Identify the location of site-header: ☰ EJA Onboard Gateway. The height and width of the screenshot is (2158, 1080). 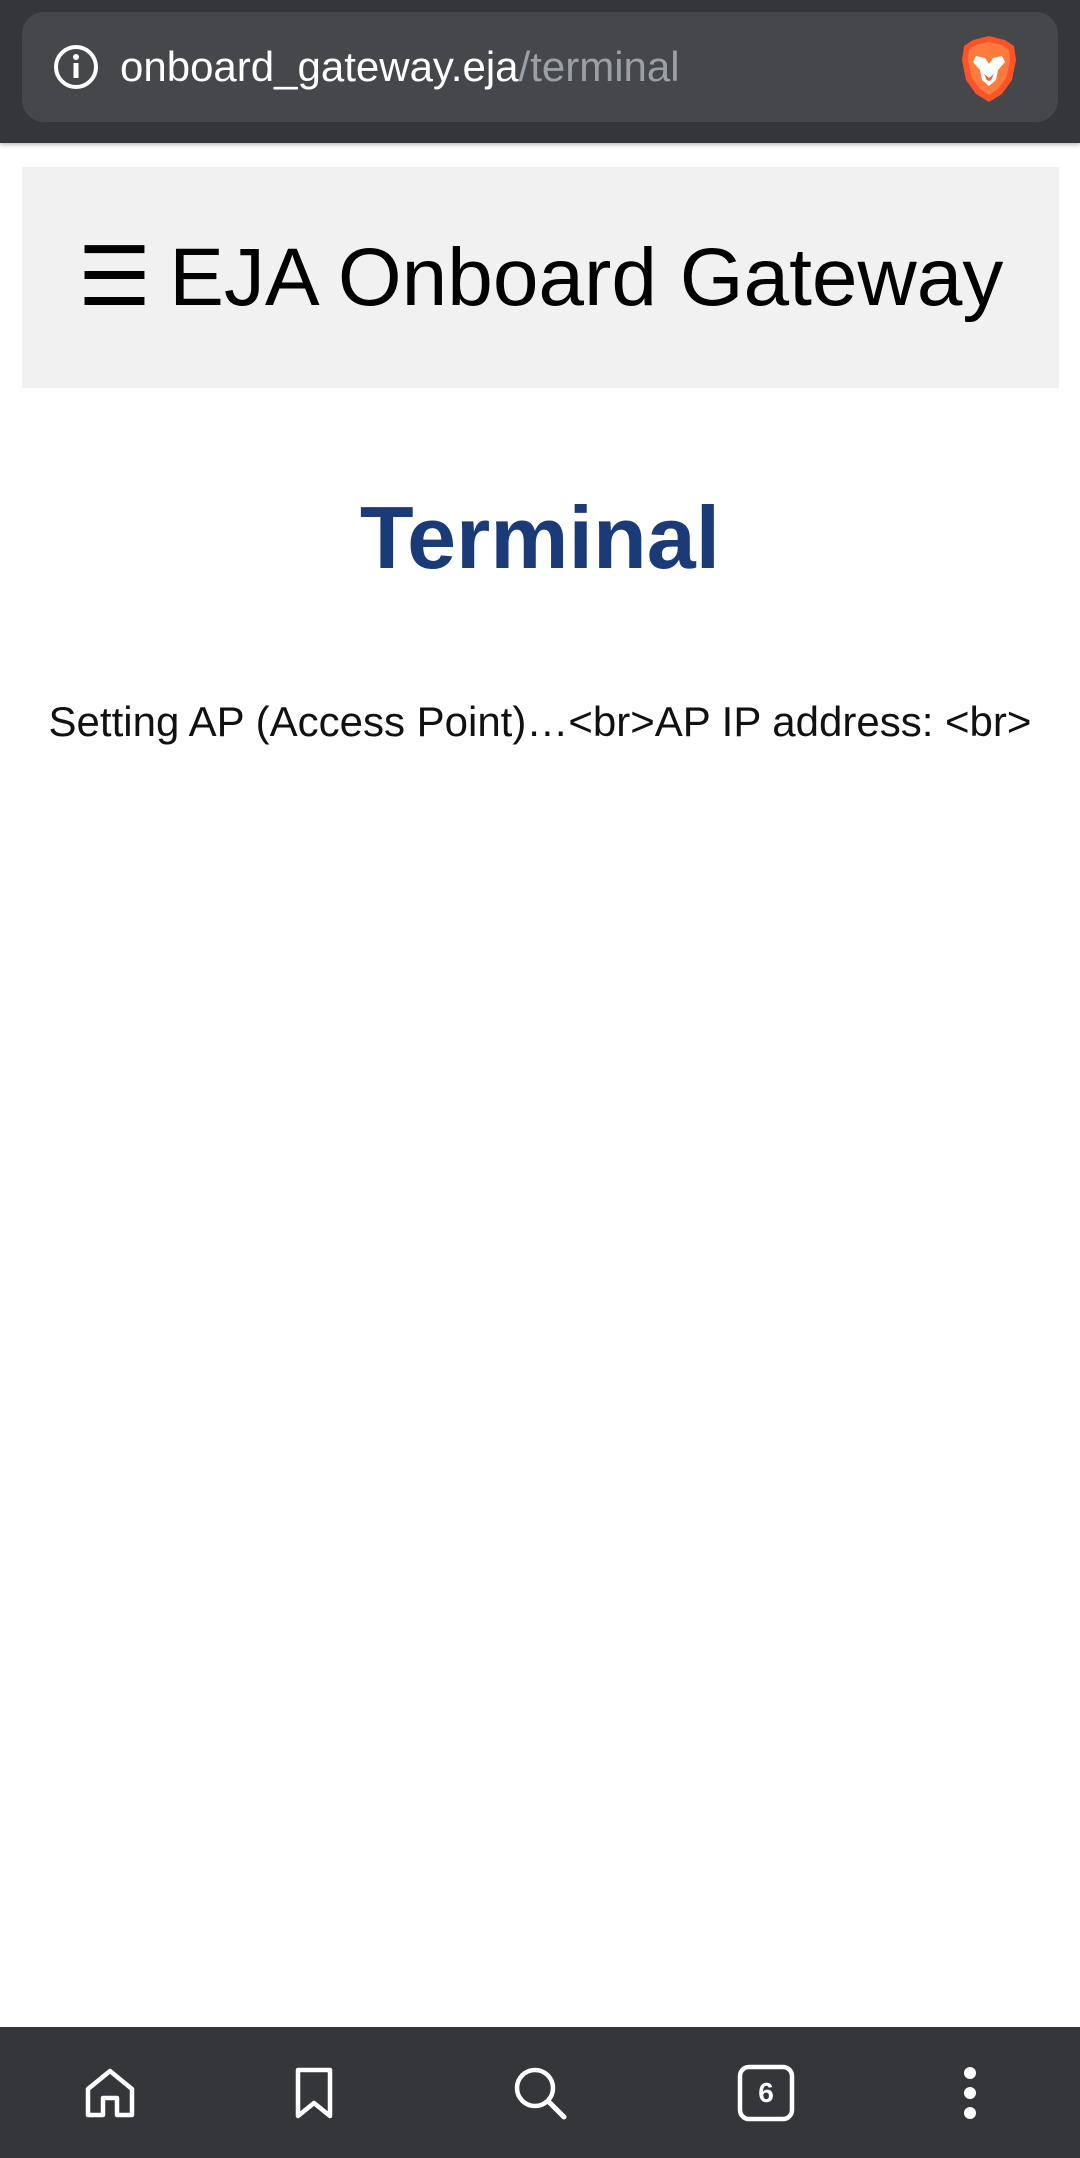
(540, 277).